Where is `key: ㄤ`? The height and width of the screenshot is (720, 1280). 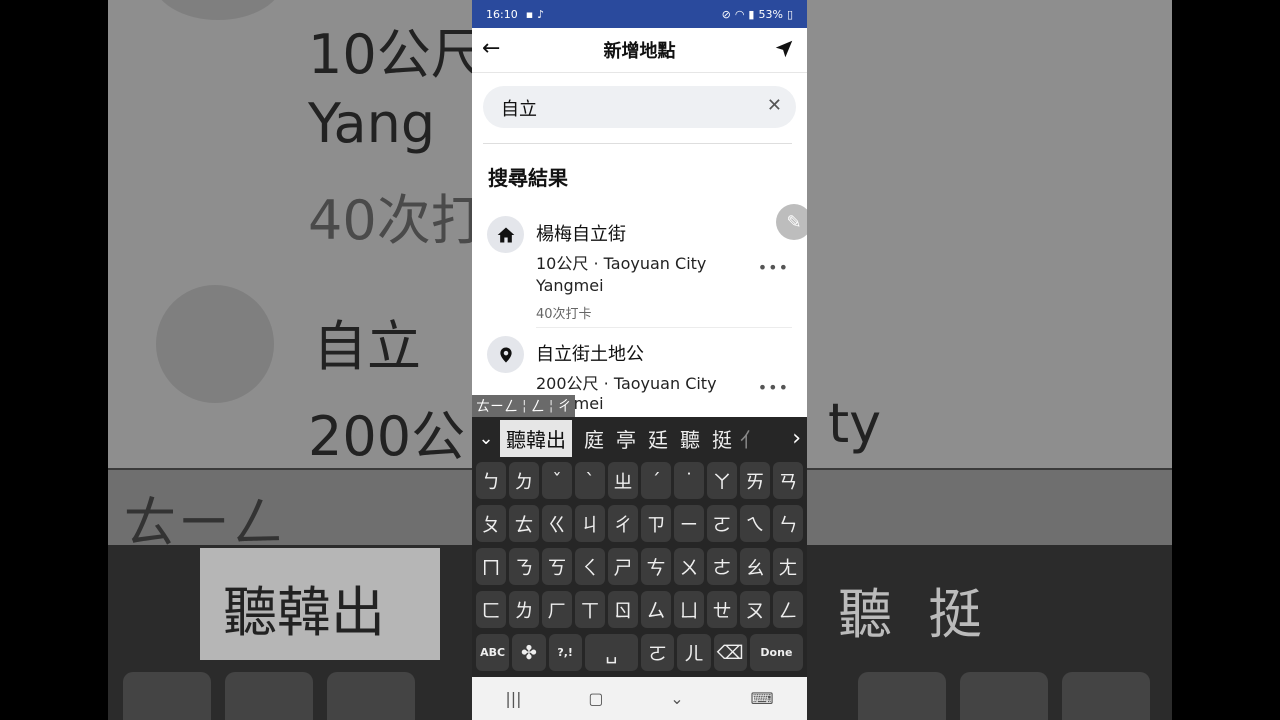 key: ㄤ is located at coordinates (788, 566).